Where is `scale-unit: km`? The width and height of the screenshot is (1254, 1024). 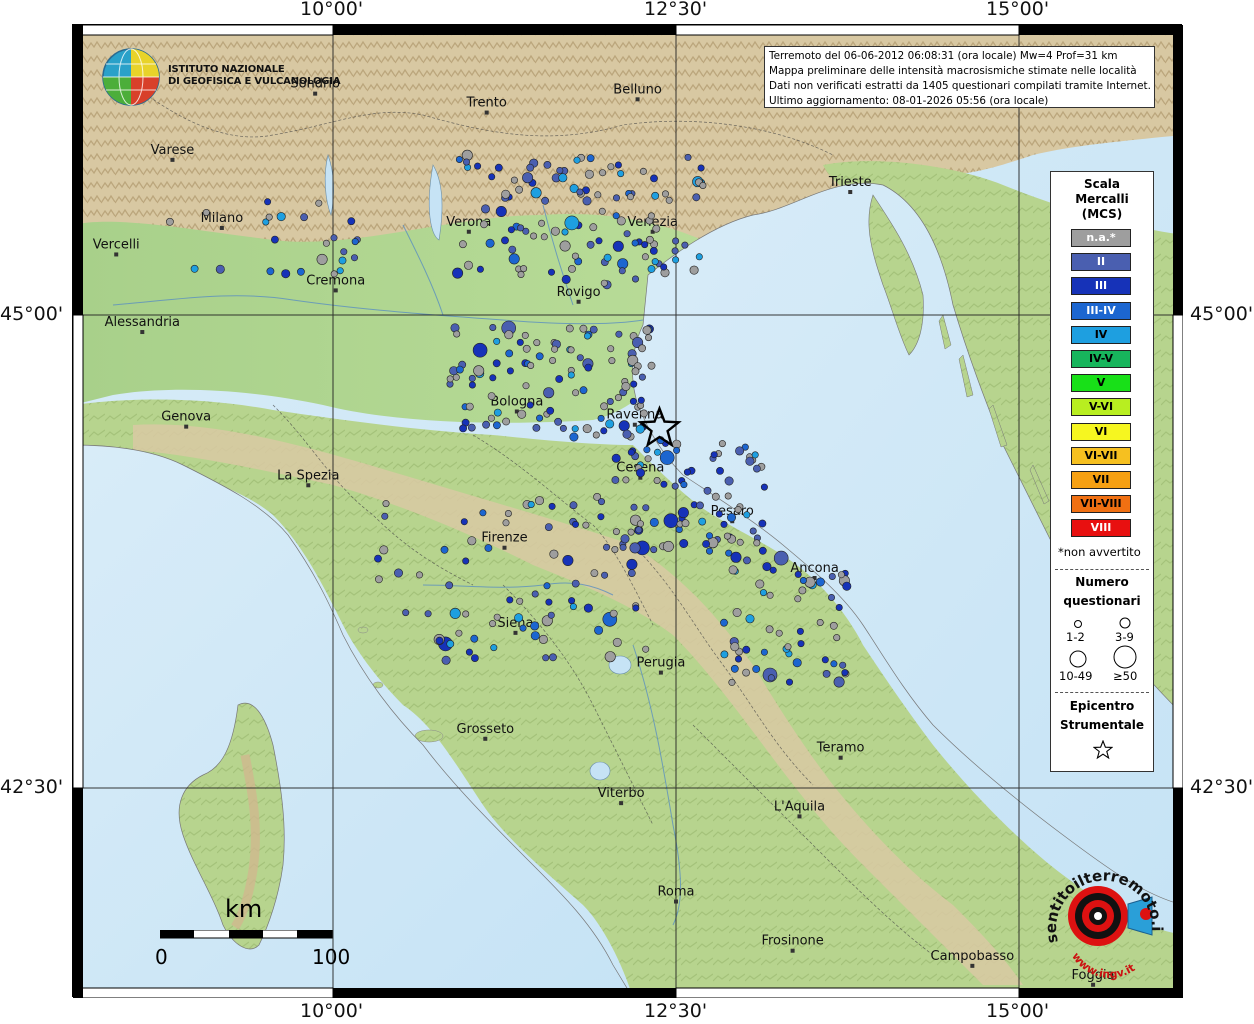
scale-unit: km is located at coordinates (244, 909).